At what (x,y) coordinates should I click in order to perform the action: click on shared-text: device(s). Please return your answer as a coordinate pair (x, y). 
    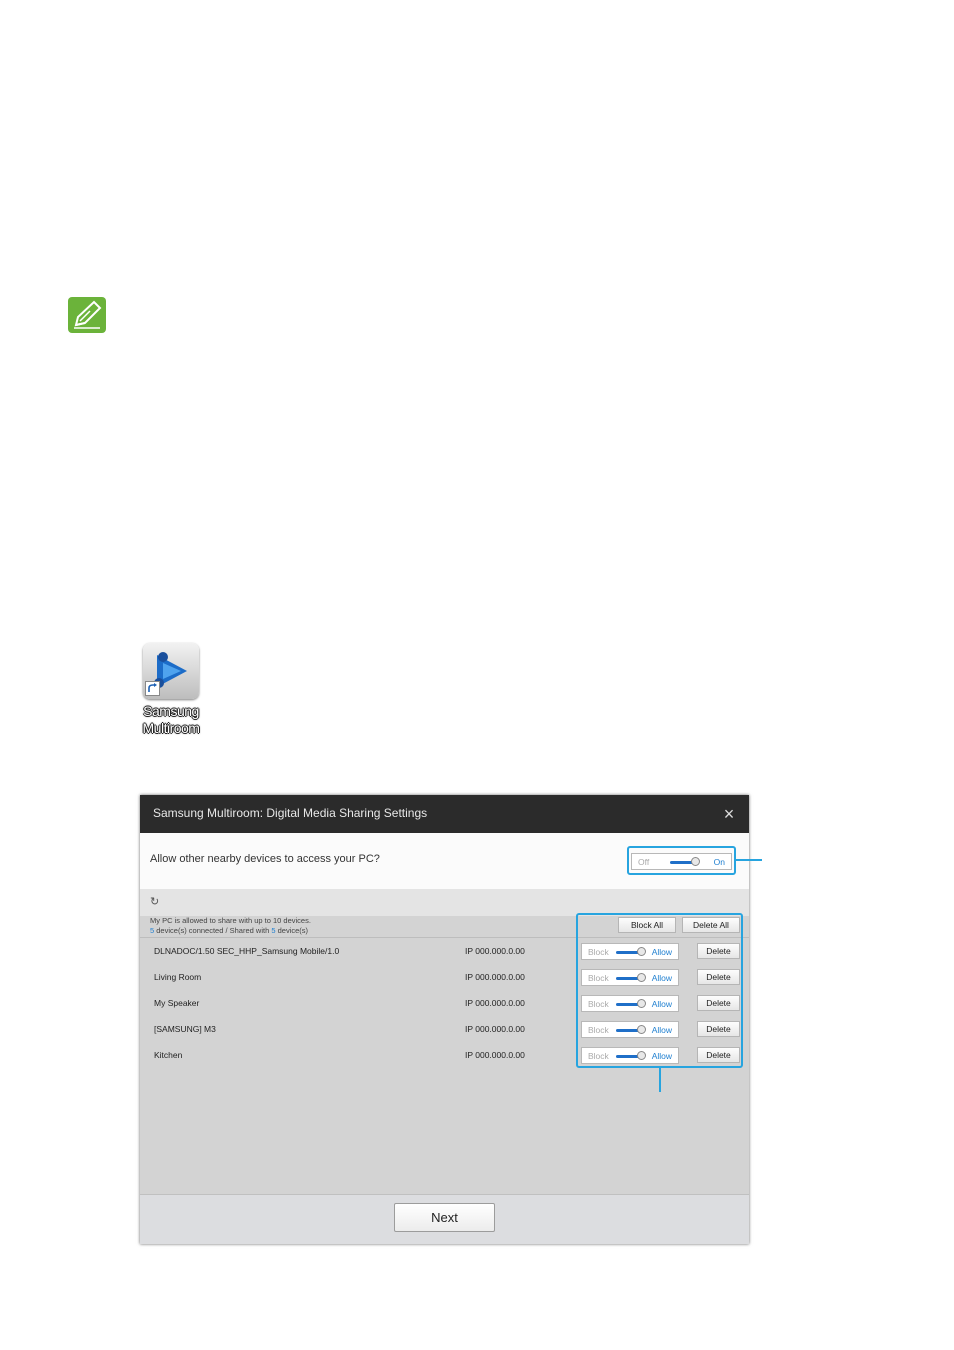
    Looking at the image, I should click on (293, 930).